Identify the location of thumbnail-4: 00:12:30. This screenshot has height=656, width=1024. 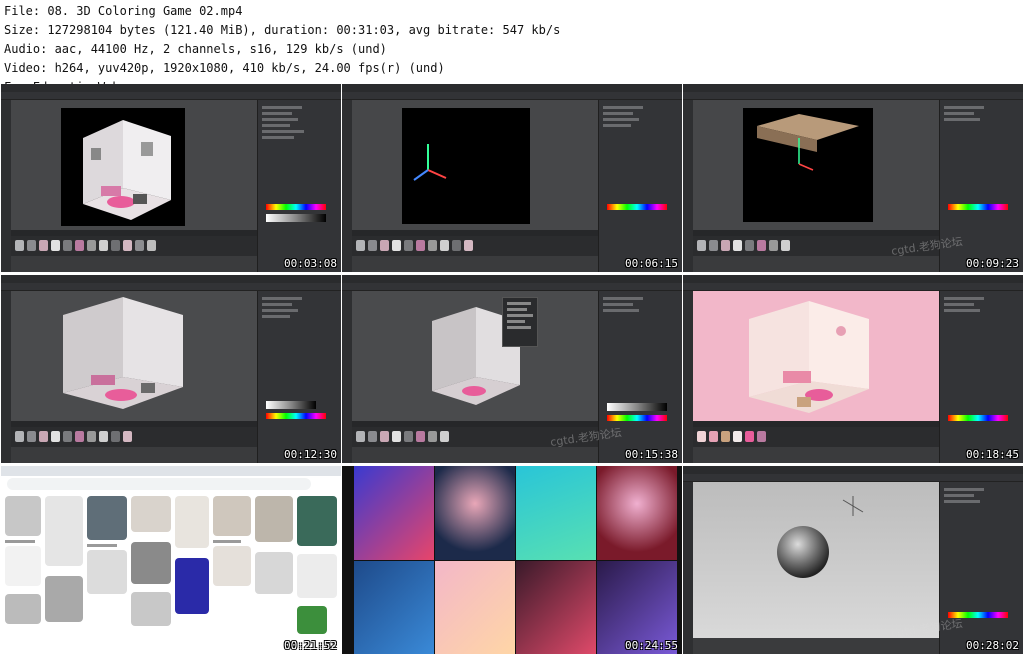
(171, 369).